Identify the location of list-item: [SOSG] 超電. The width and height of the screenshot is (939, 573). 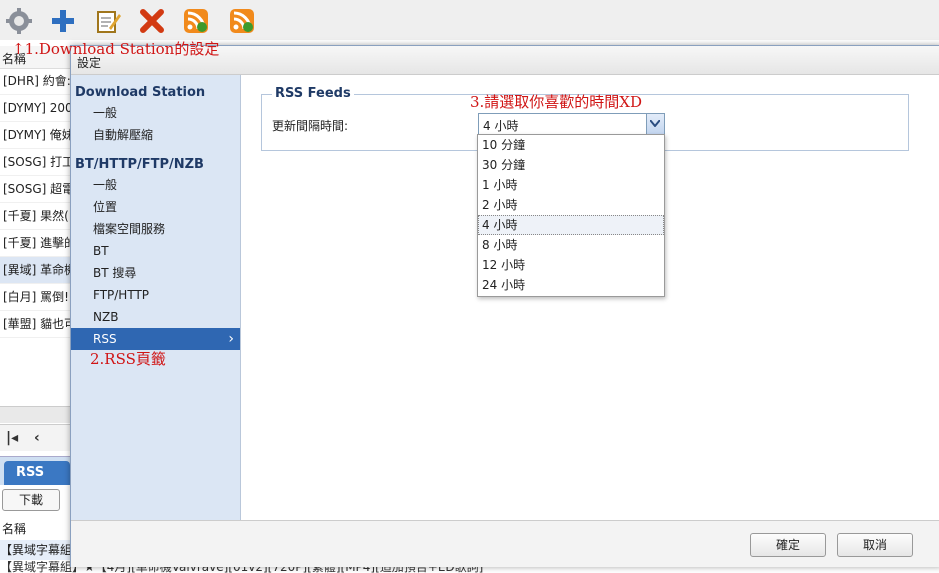
(35, 189).